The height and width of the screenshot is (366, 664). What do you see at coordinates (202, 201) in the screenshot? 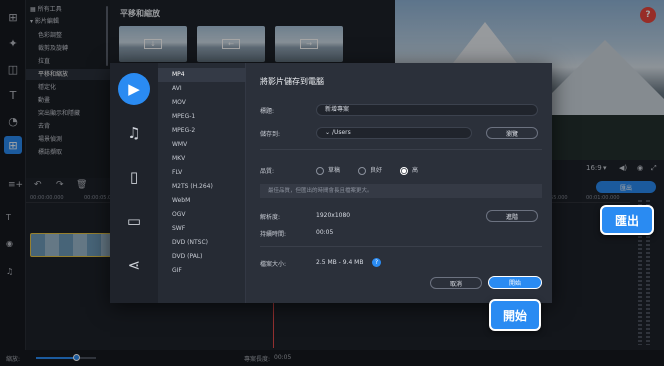
I see `format-item: WebM` at bounding box center [202, 201].